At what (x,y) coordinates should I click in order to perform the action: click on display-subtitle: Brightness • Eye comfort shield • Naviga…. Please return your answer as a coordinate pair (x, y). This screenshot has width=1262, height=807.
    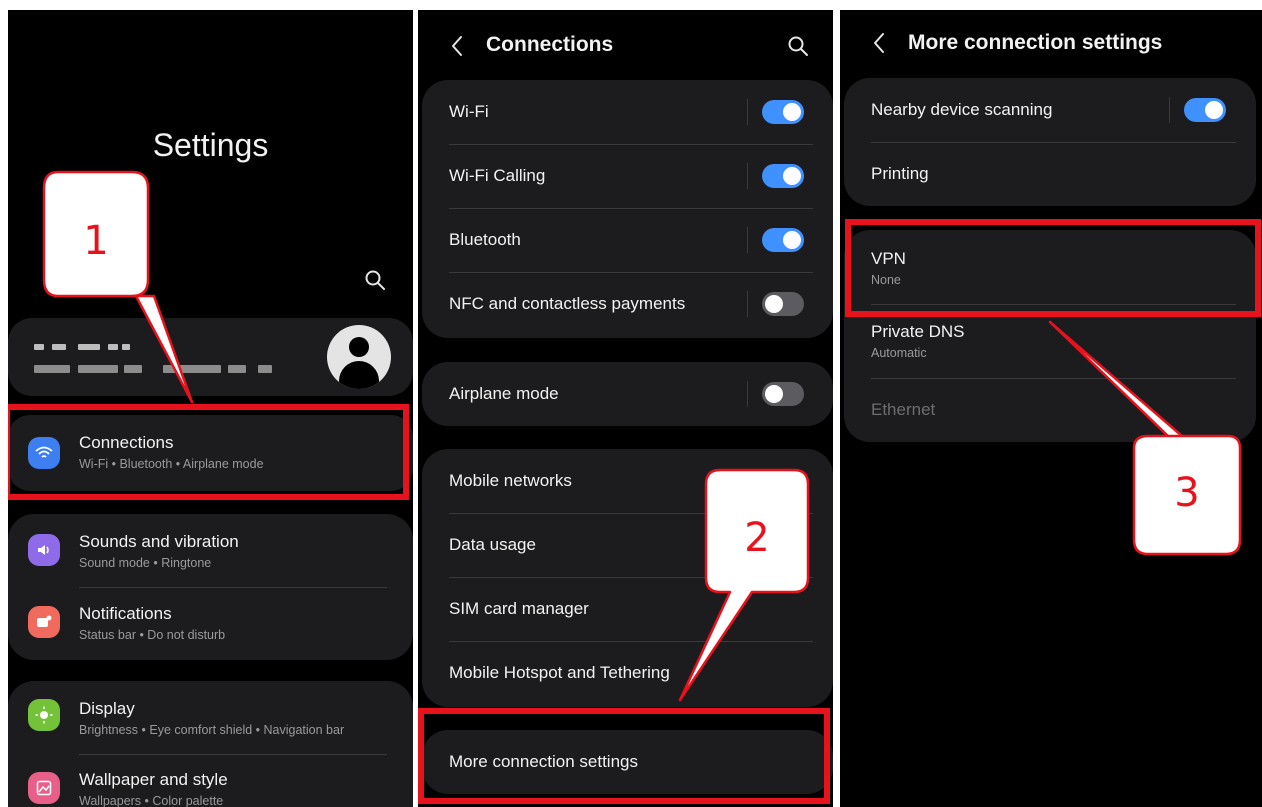
    Looking at the image, I should click on (212, 730).